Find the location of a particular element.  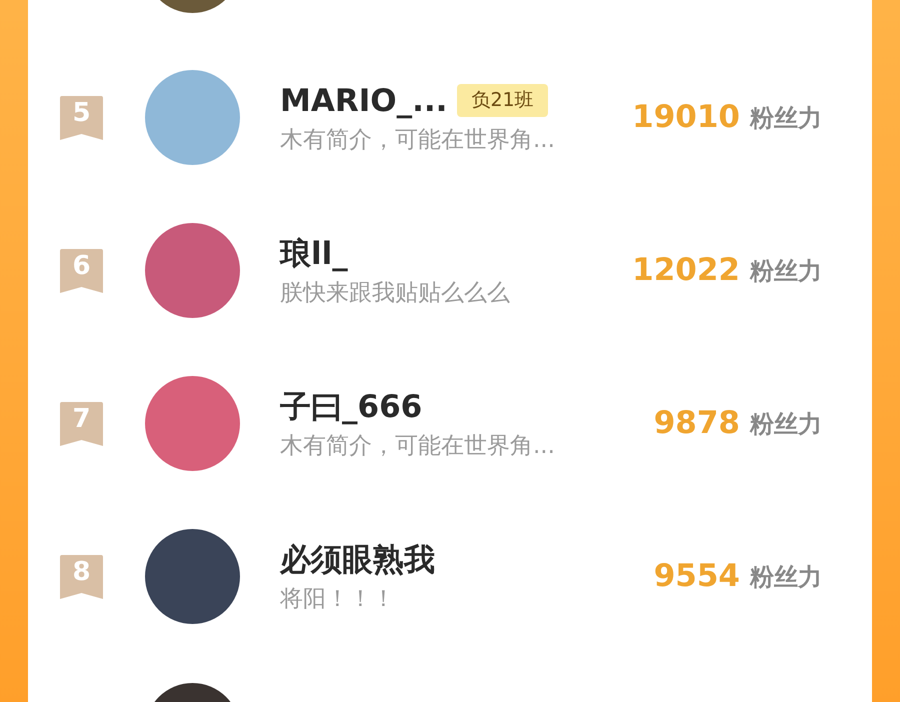

user-name: 必须眼熟我 is located at coordinates (357, 560).